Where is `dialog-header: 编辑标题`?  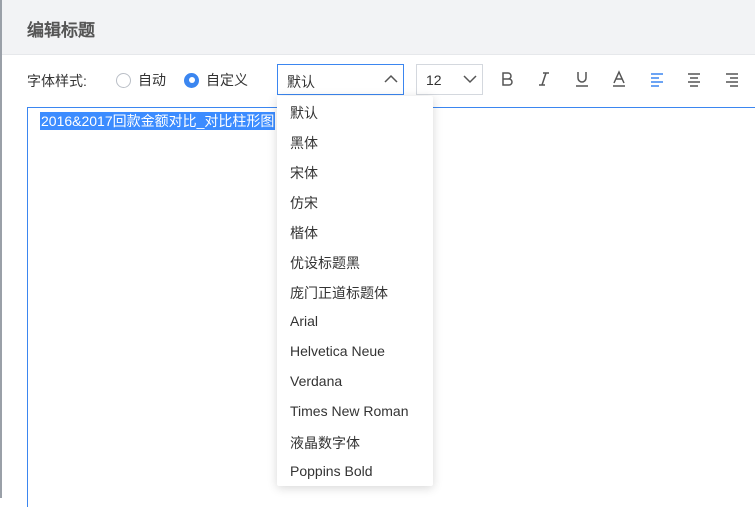 dialog-header: 编辑标题 is located at coordinates (378, 27).